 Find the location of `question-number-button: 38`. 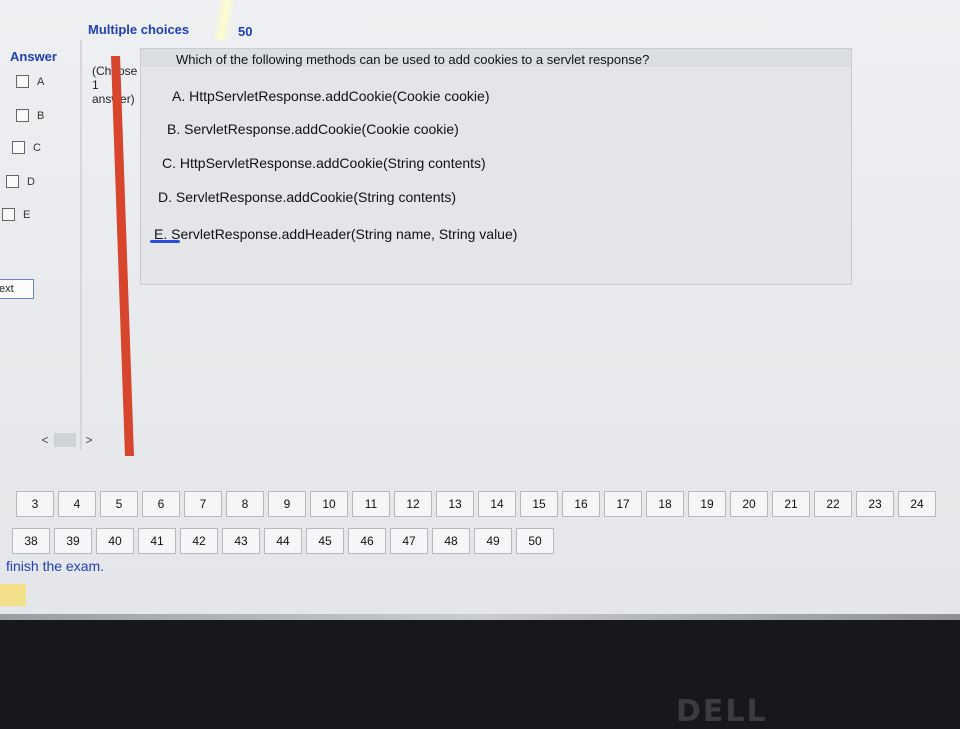

question-number-button: 38 is located at coordinates (31, 541).